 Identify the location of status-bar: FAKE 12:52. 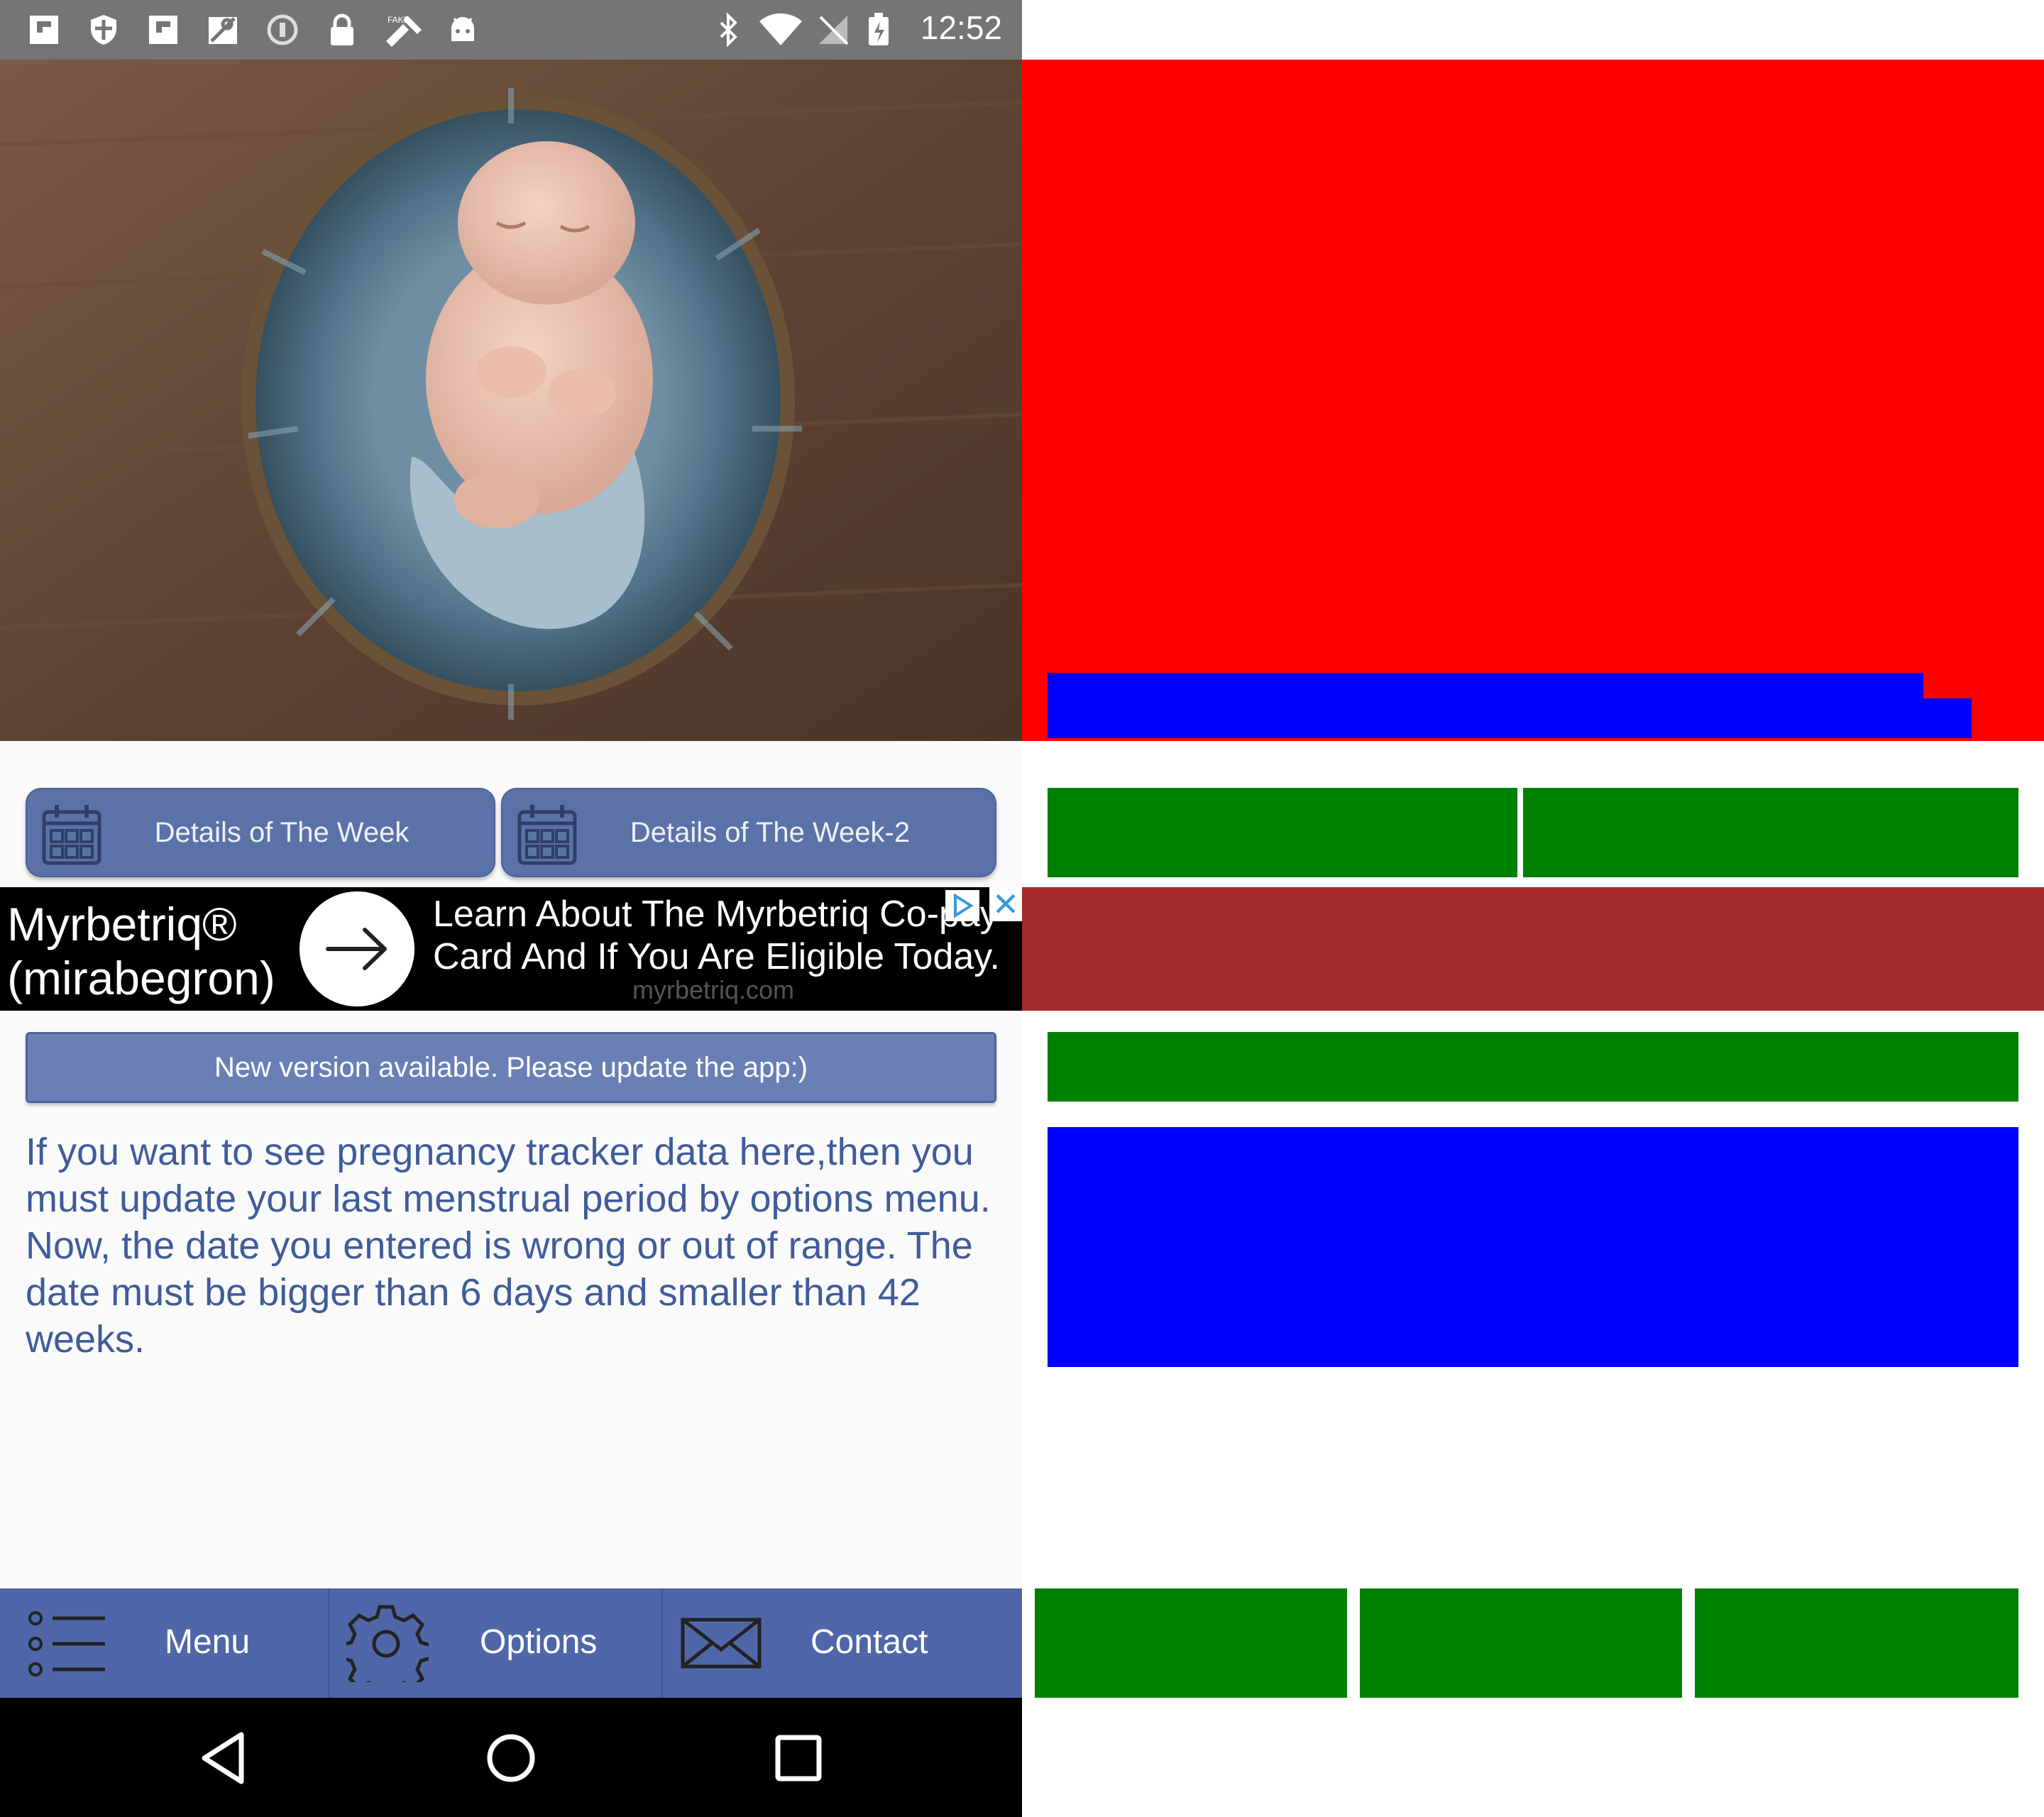
(511, 30).